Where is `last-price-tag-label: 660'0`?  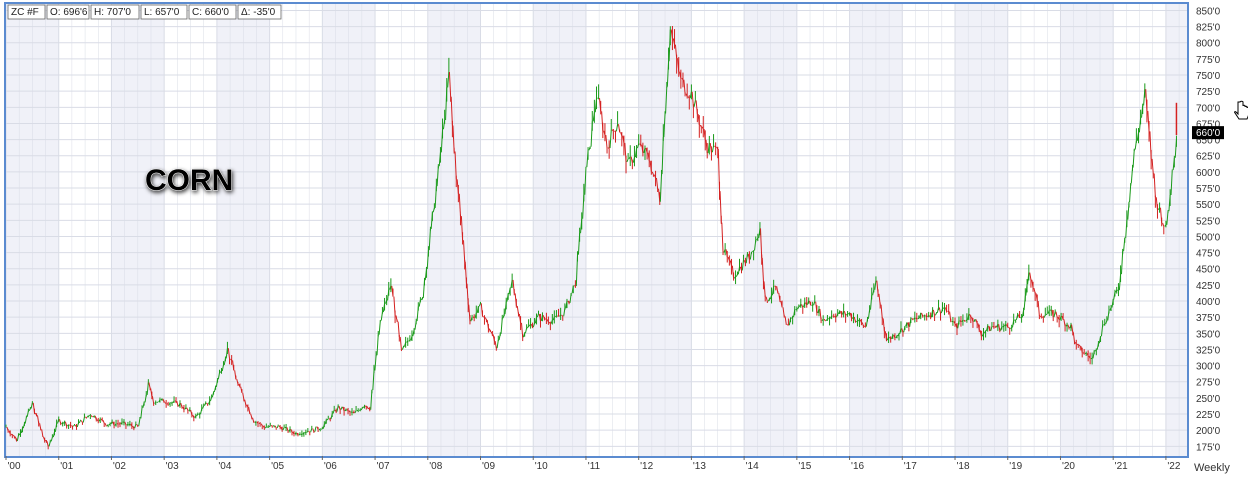
last-price-tag-label: 660'0 is located at coordinates (1208, 133).